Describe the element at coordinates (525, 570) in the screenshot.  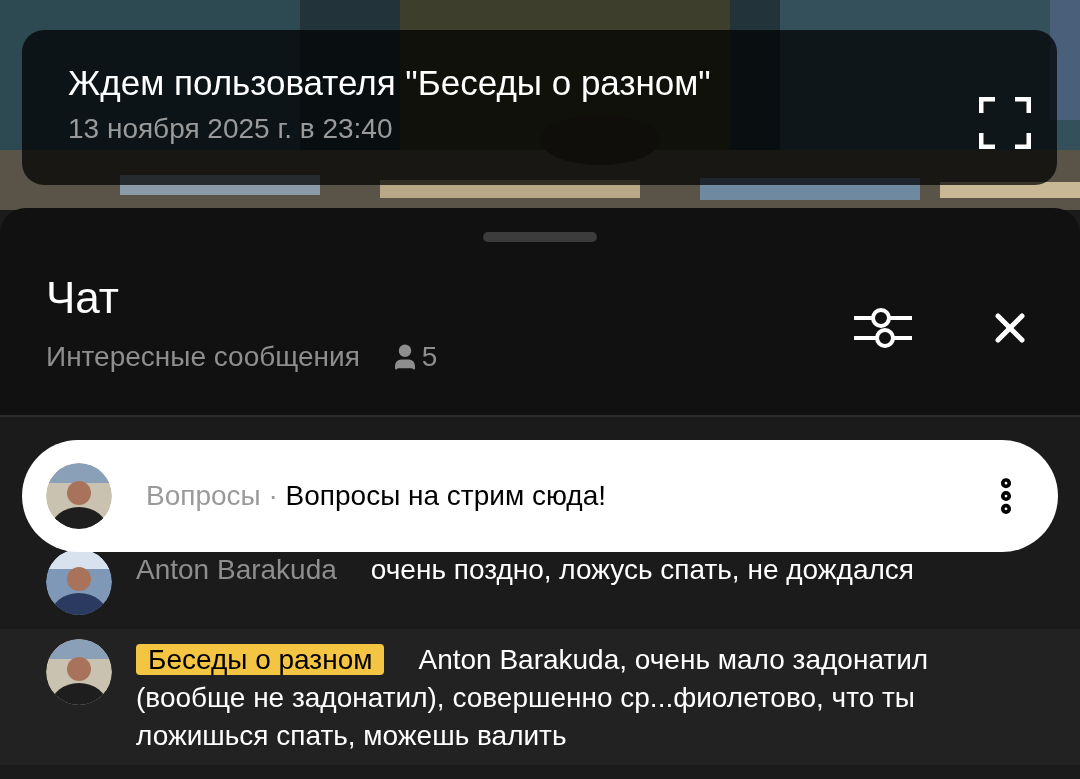
I see `message-text: Anton Barakuda очень поздно, ложусь спать, не дождался` at that location.